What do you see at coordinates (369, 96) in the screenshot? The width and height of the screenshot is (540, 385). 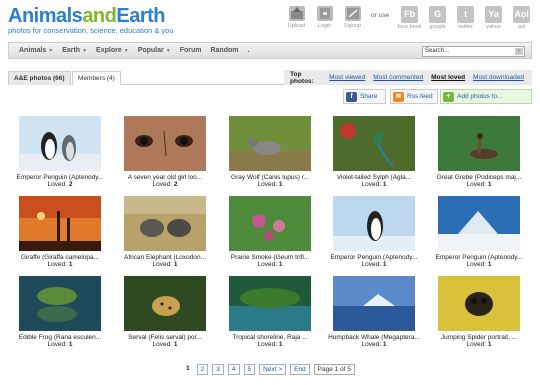 I see `share-label: Share` at bounding box center [369, 96].